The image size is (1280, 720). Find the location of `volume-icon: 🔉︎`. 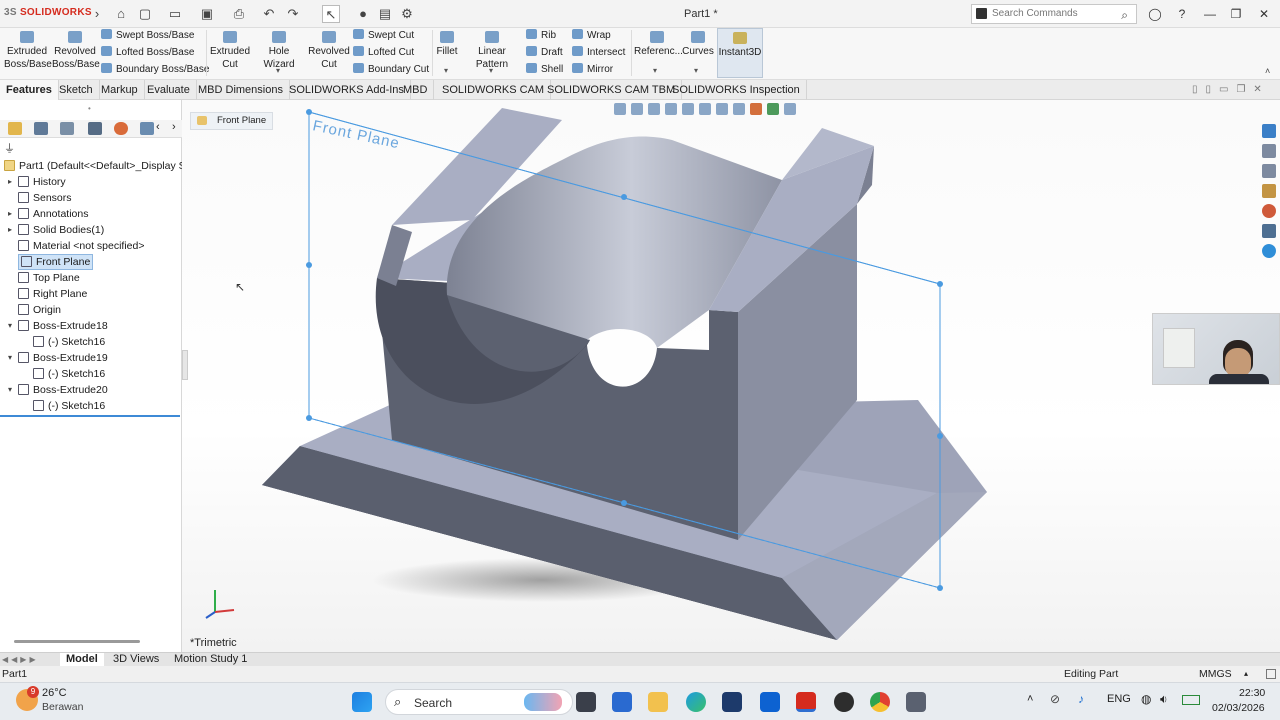

volume-icon: 🔉︎ is located at coordinates (1164, 699).